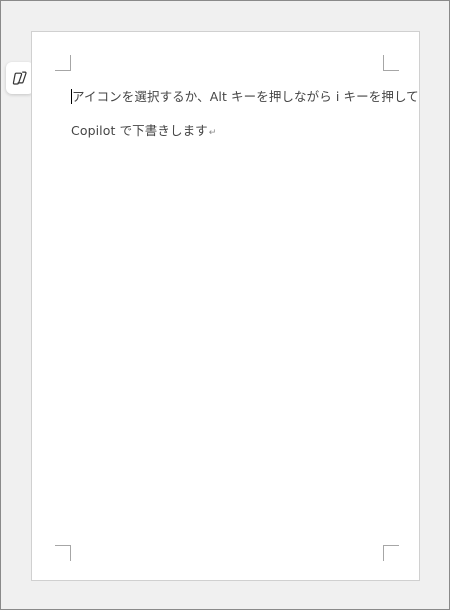  I want to click on margin-corner-bottom-right, so click(391, 553).